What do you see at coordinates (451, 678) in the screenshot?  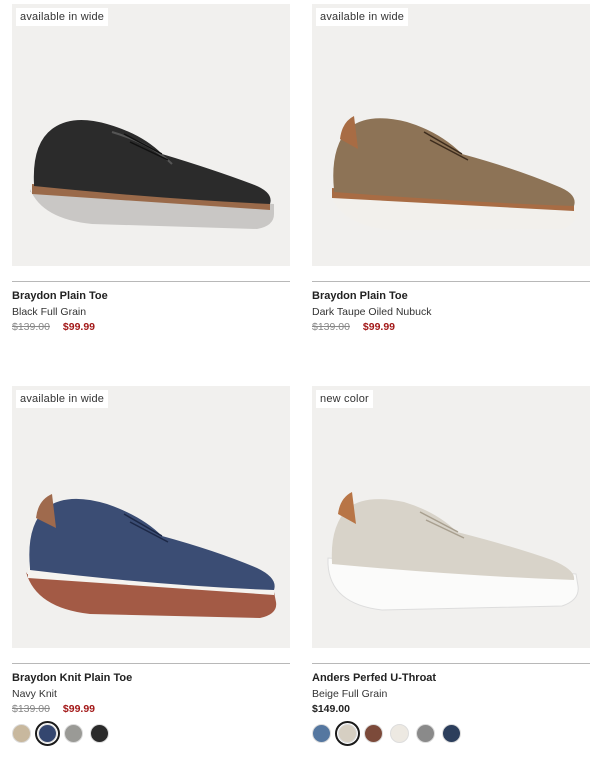 I see `product-name: Anders Perfed U-Throat` at bounding box center [451, 678].